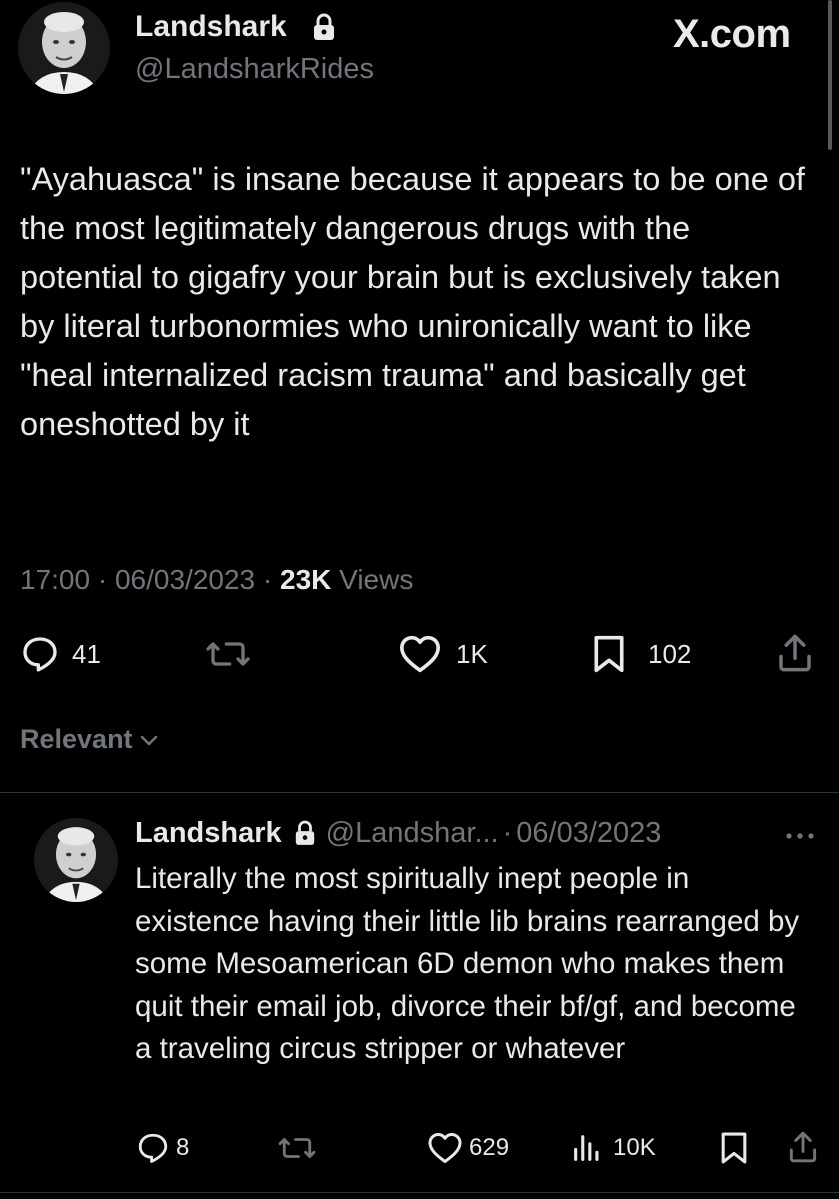 The width and height of the screenshot is (839, 1199). I want to click on retweet-button, so click(228, 654).